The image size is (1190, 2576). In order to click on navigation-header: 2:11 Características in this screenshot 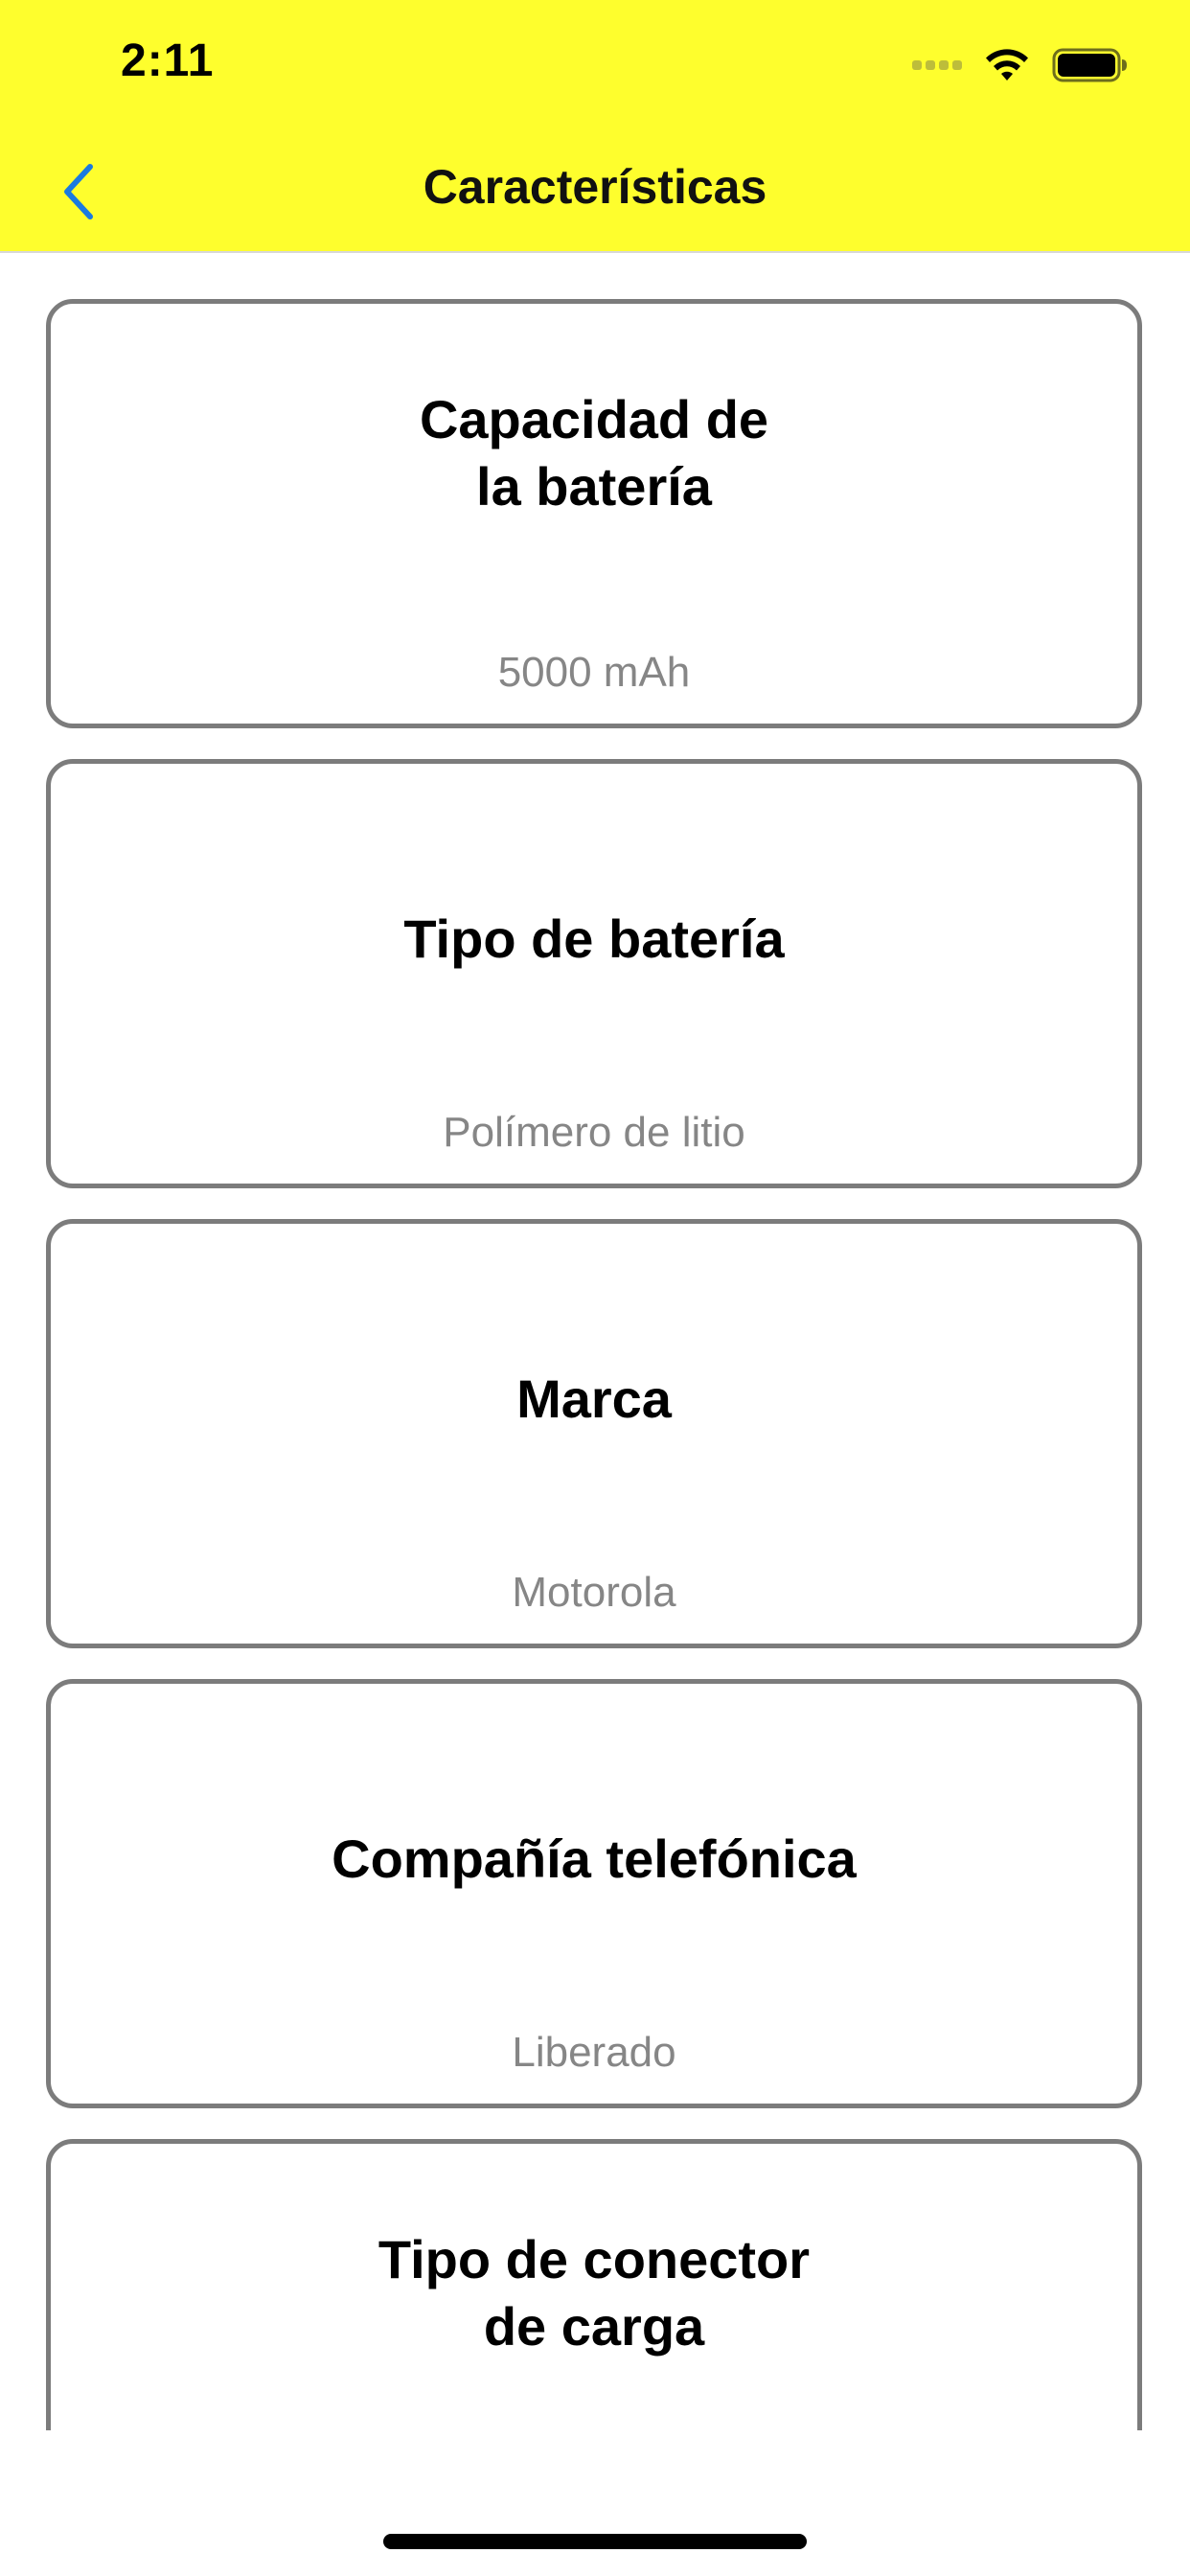, I will do `click(595, 126)`.